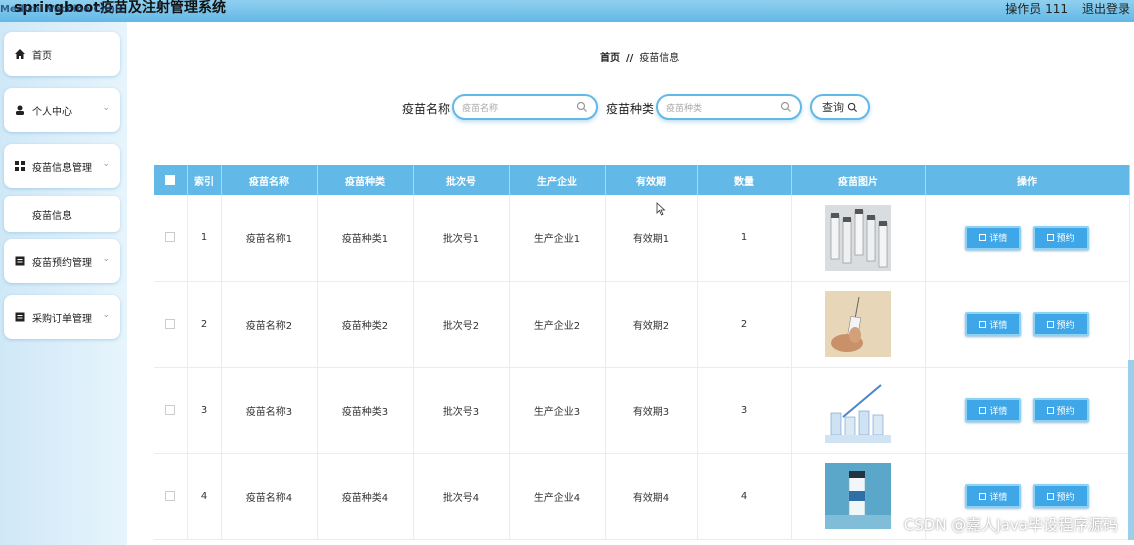 The image size is (1134, 545). I want to click on sidebar-item-vaccine-mgmt: 疫苗信息管理 ⌄, so click(62, 166).